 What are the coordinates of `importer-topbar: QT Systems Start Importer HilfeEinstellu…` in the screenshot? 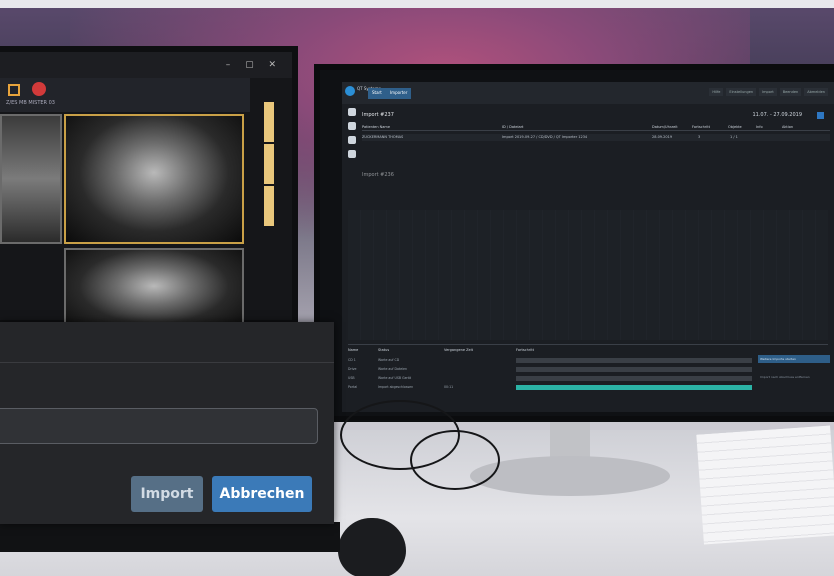 It's located at (588, 93).